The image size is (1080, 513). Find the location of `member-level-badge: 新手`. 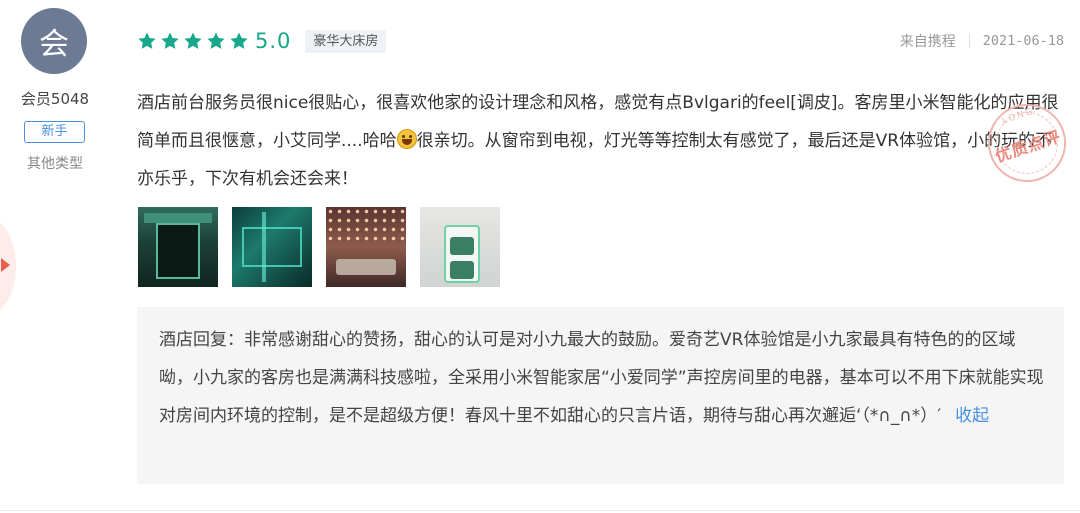

member-level-badge: 新手 is located at coordinates (54, 132).